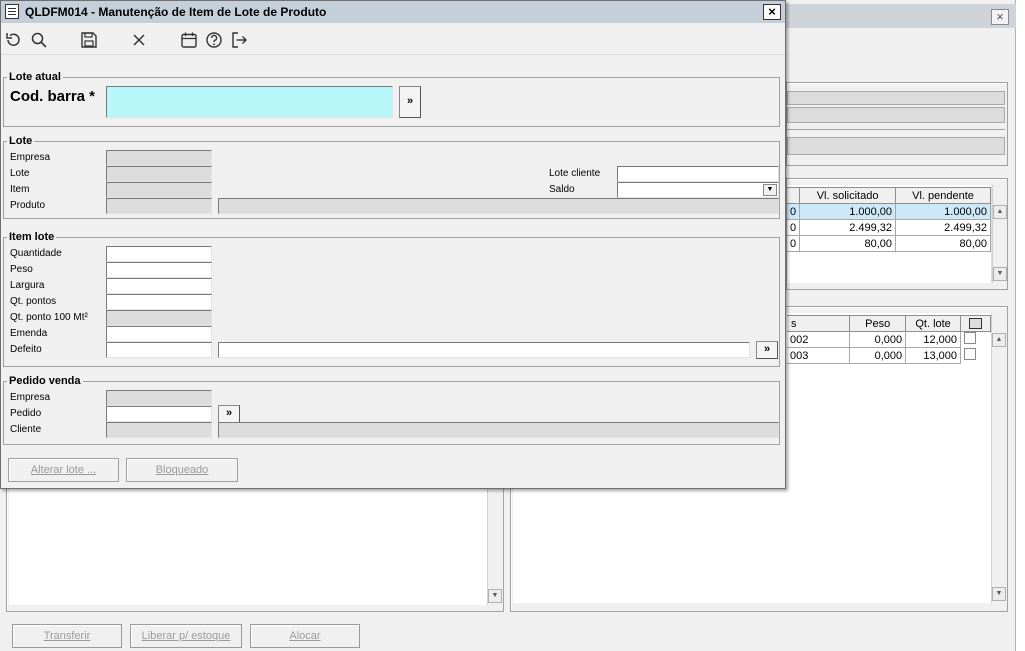 This screenshot has width=1025, height=651. What do you see at coordinates (159, 190) in the screenshot?
I see `lote-item-field` at bounding box center [159, 190].